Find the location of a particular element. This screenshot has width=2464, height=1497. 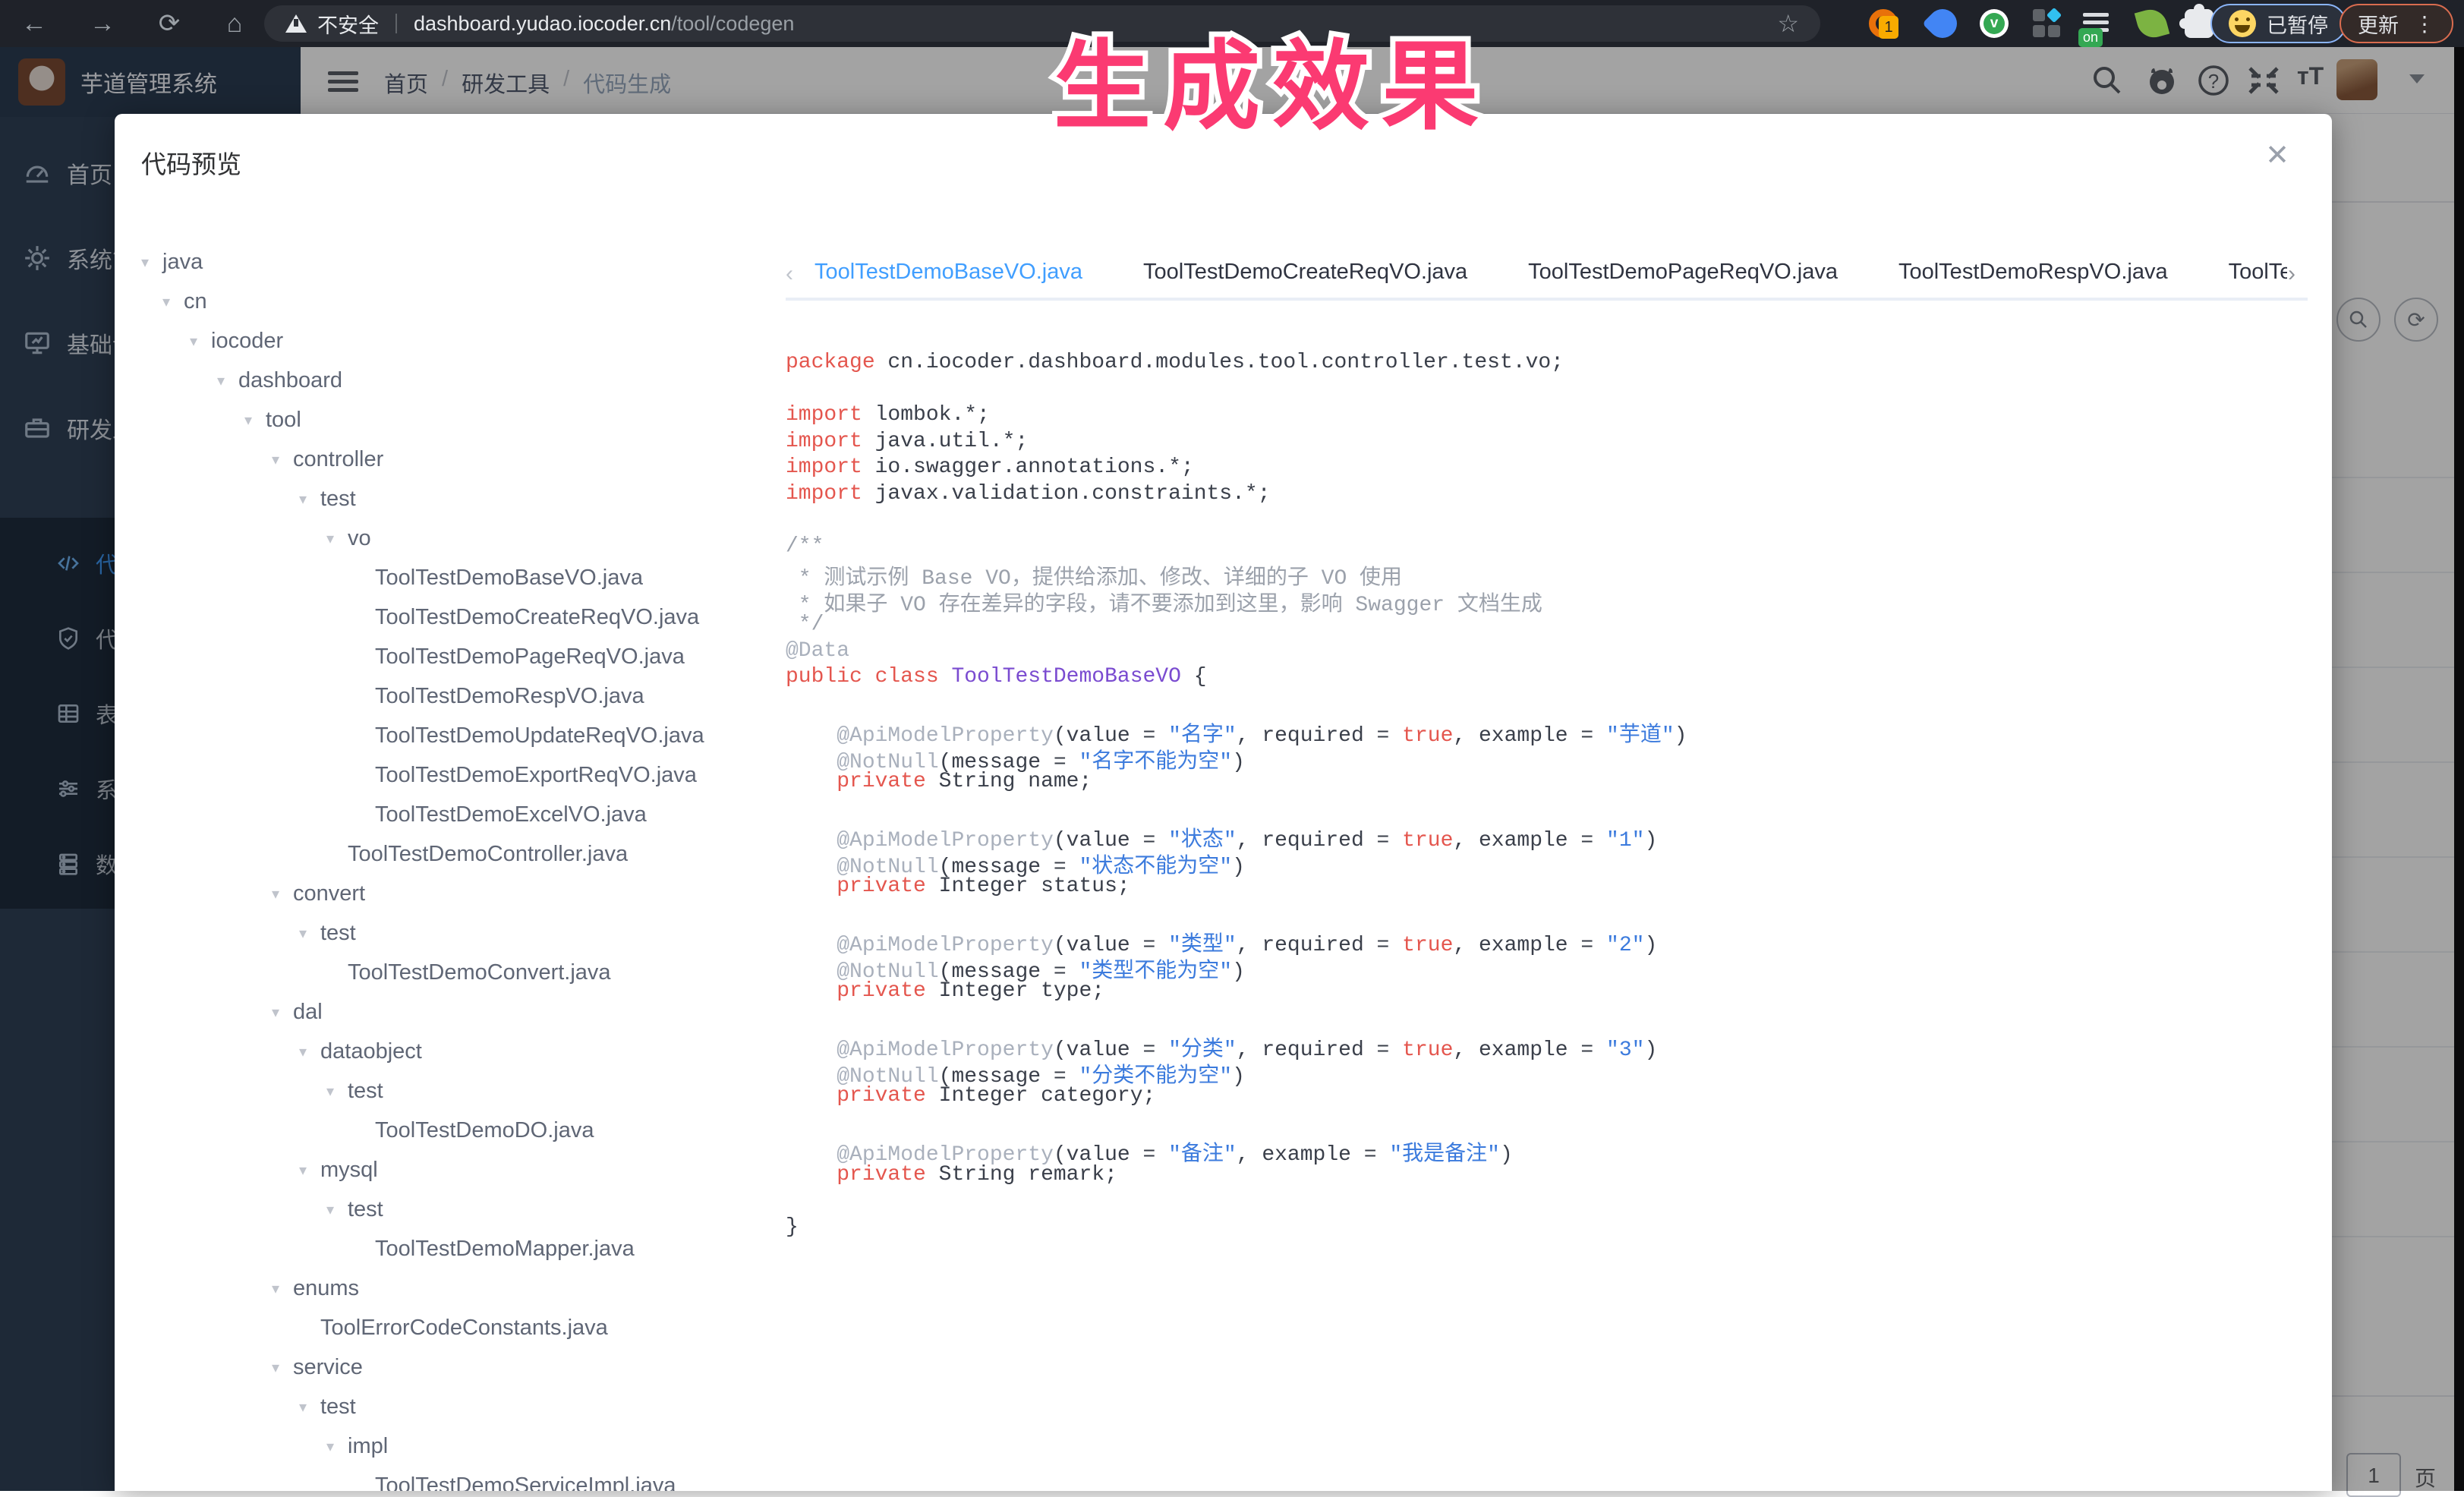

browser-update-button: 更新 ⋮ is located at coordinates (2396, 23).